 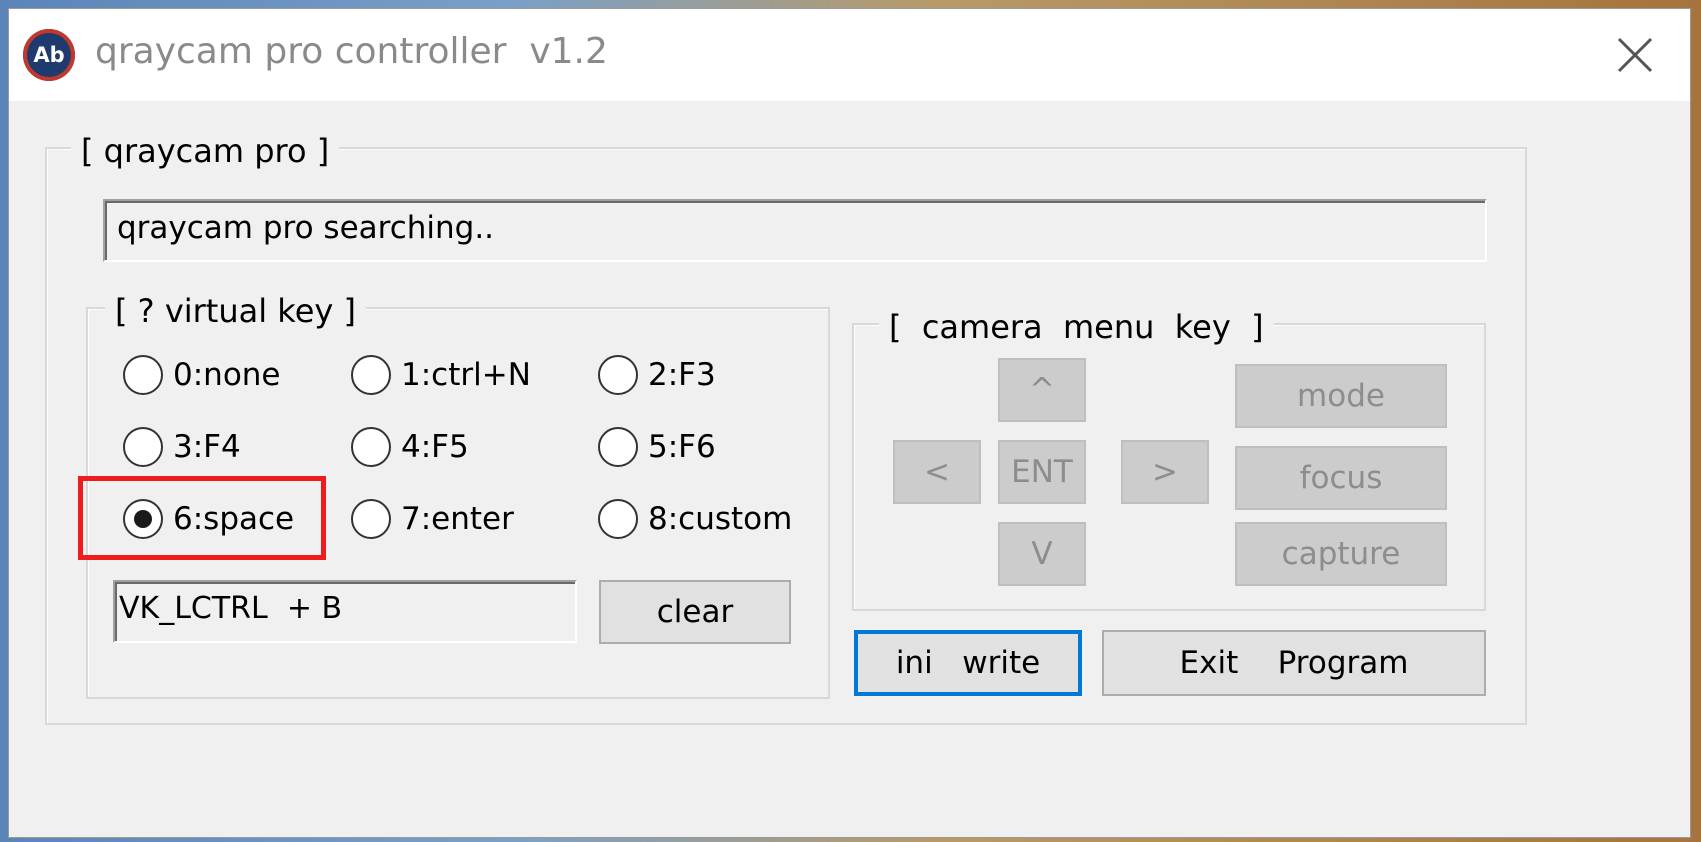 What do you see at coordinates (682, 375) in the screenshot?
I see `radio-label: 2:F3` at bounding box center [682, 375].